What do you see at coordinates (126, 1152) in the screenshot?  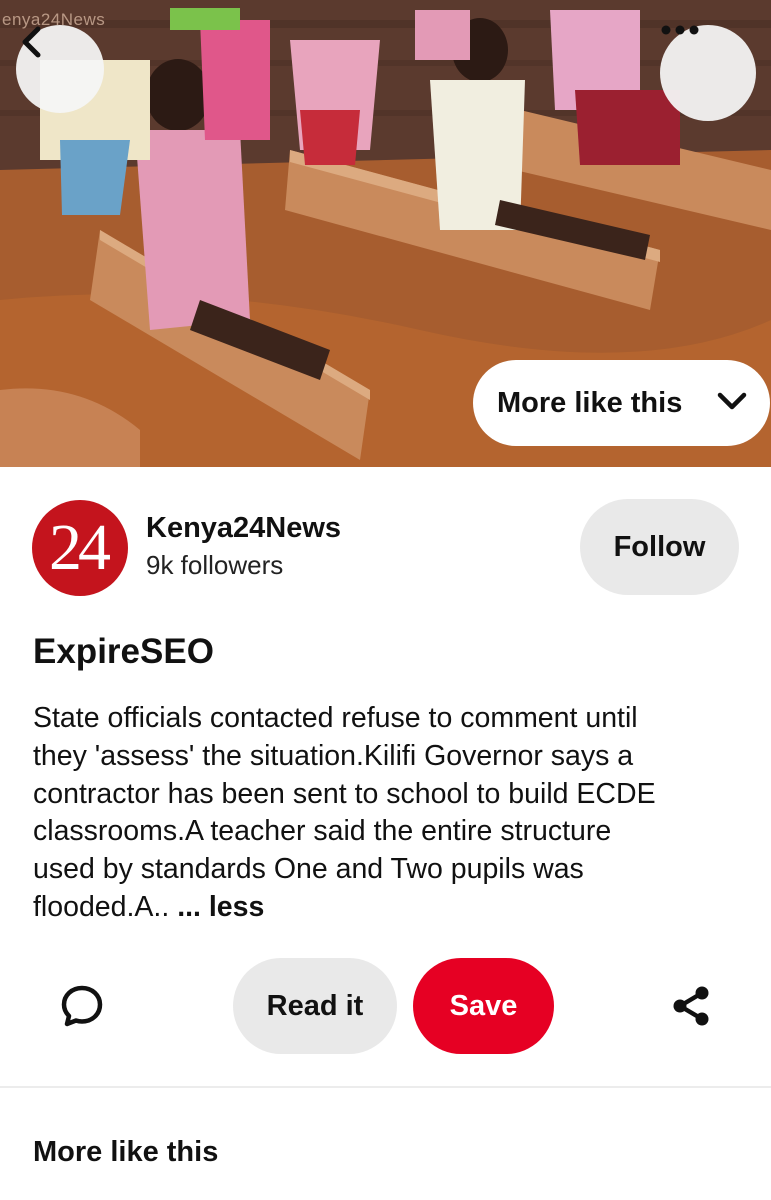 I see `more-like-this-heading: More like this` at bounding box center [126, 1152].